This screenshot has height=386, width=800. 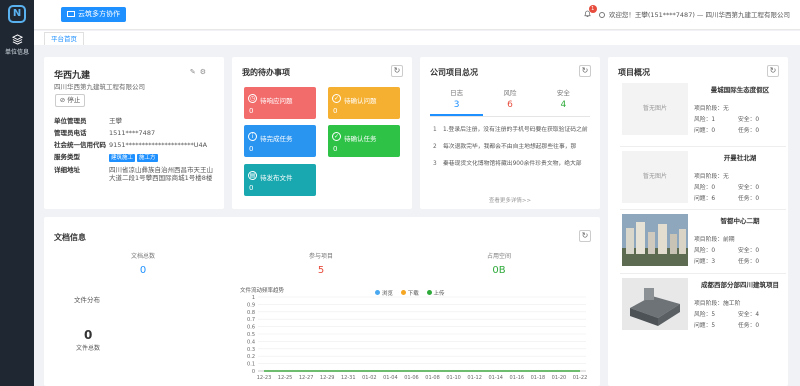 What do you see at coordinates (435, 147) in the screenshot?
I see `list-index: 2` at bounding box center [435, 147].